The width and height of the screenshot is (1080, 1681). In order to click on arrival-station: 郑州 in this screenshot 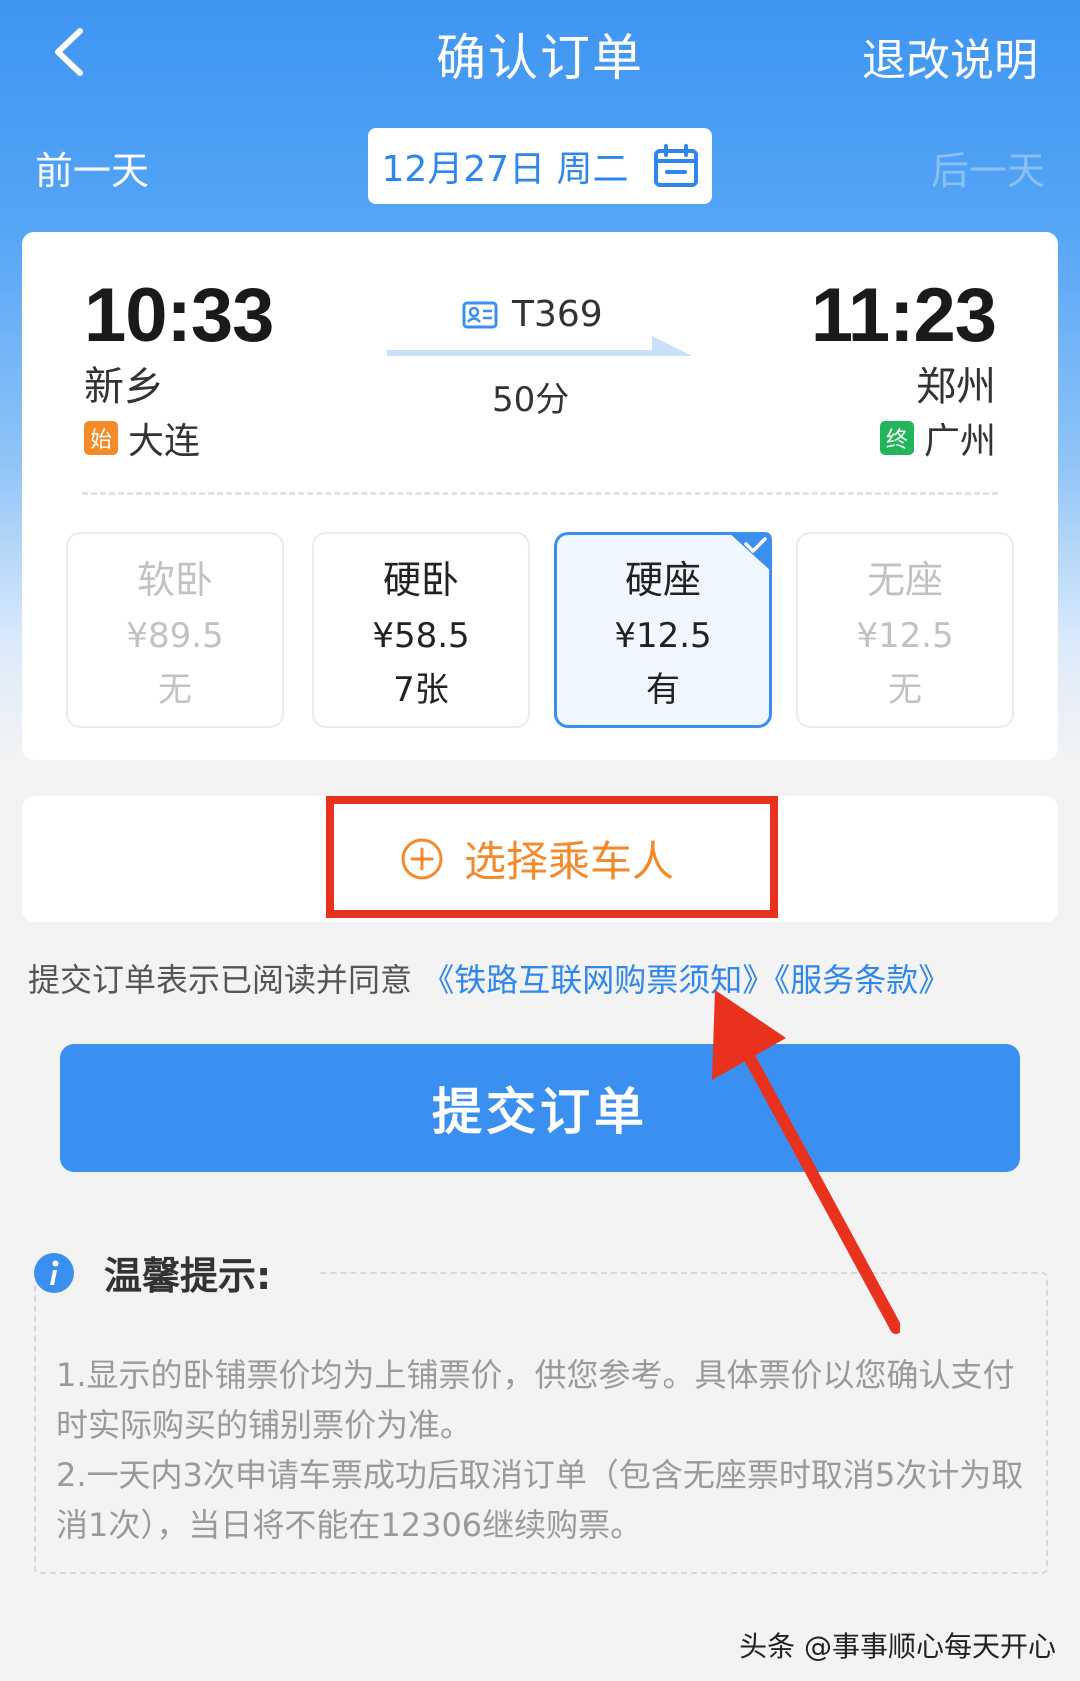, I will do `click(956, 387)`.